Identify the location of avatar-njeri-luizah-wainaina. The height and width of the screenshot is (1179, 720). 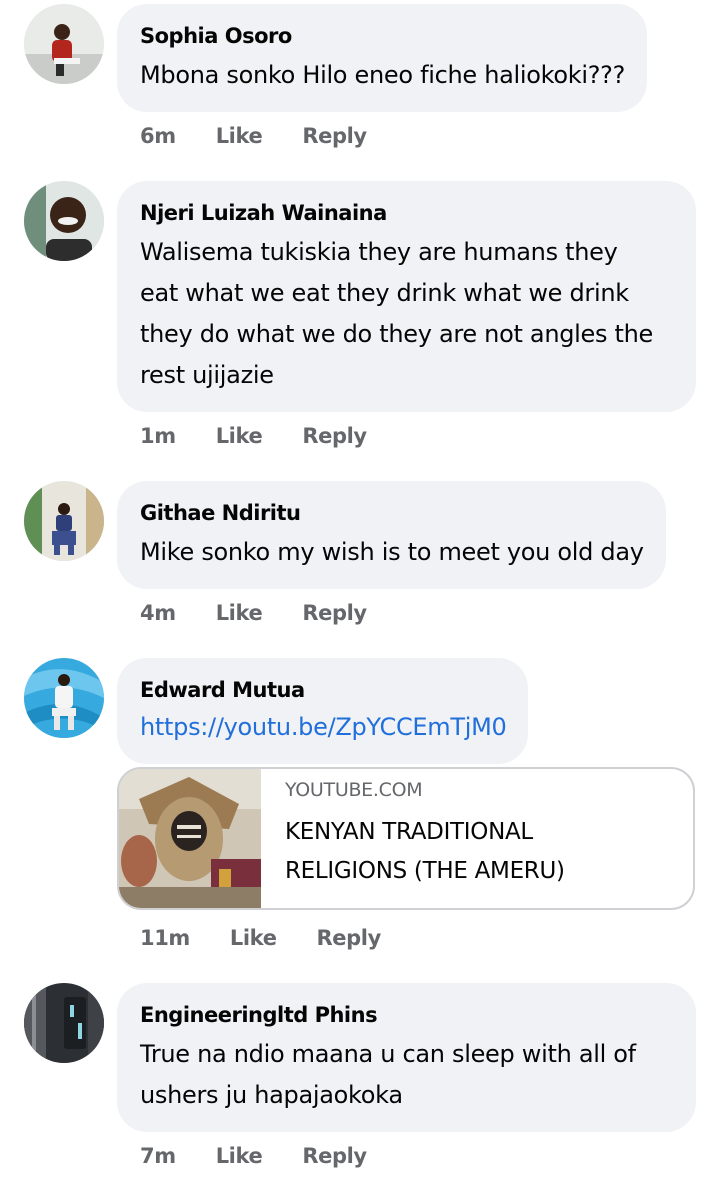
(64, 221).